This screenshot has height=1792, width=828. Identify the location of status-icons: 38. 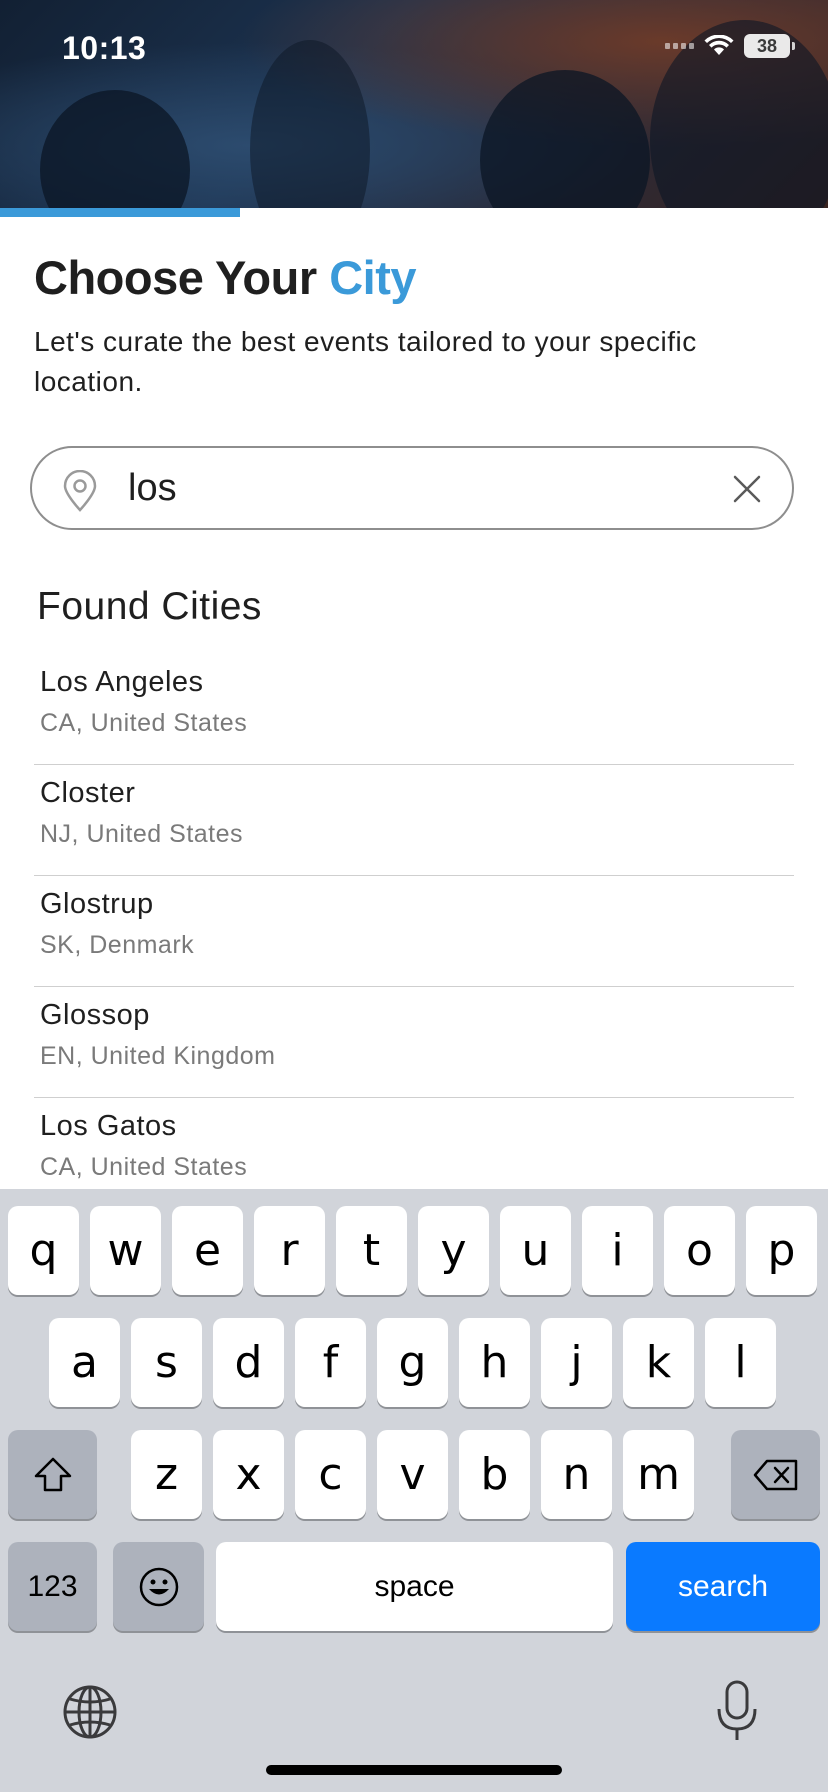
(730, 46).